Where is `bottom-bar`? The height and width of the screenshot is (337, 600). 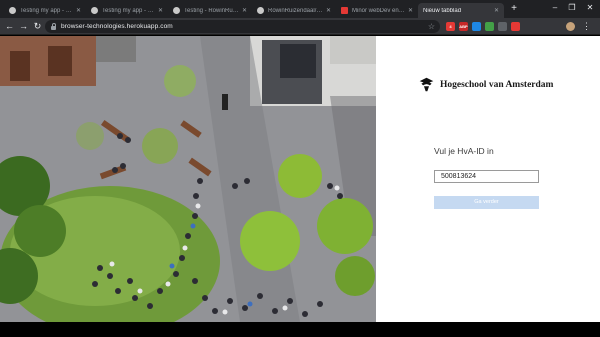 bottom-bar is located at coordinates (300, 329).